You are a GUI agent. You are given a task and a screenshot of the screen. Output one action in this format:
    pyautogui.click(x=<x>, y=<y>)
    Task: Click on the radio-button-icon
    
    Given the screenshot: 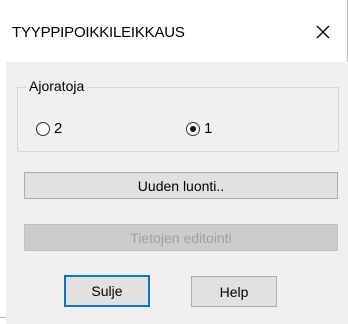 What is the action you would take?
    pyautogui.click(x=43, y=128)
    